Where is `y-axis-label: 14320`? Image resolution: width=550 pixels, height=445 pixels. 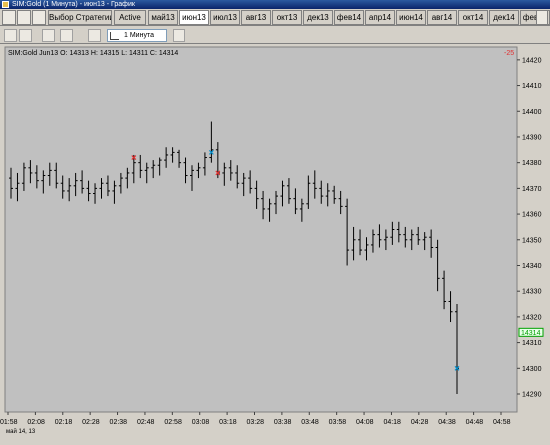
y-axis-label: 14320 is located at coordinates (532, 317).